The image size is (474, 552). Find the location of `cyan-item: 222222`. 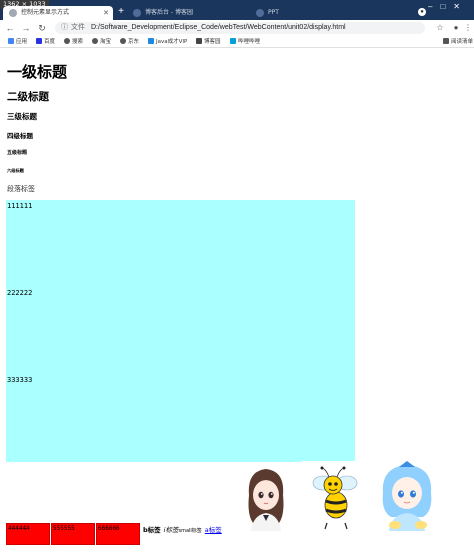

cyan-item: 222222 is located at coordinates (20, 293).